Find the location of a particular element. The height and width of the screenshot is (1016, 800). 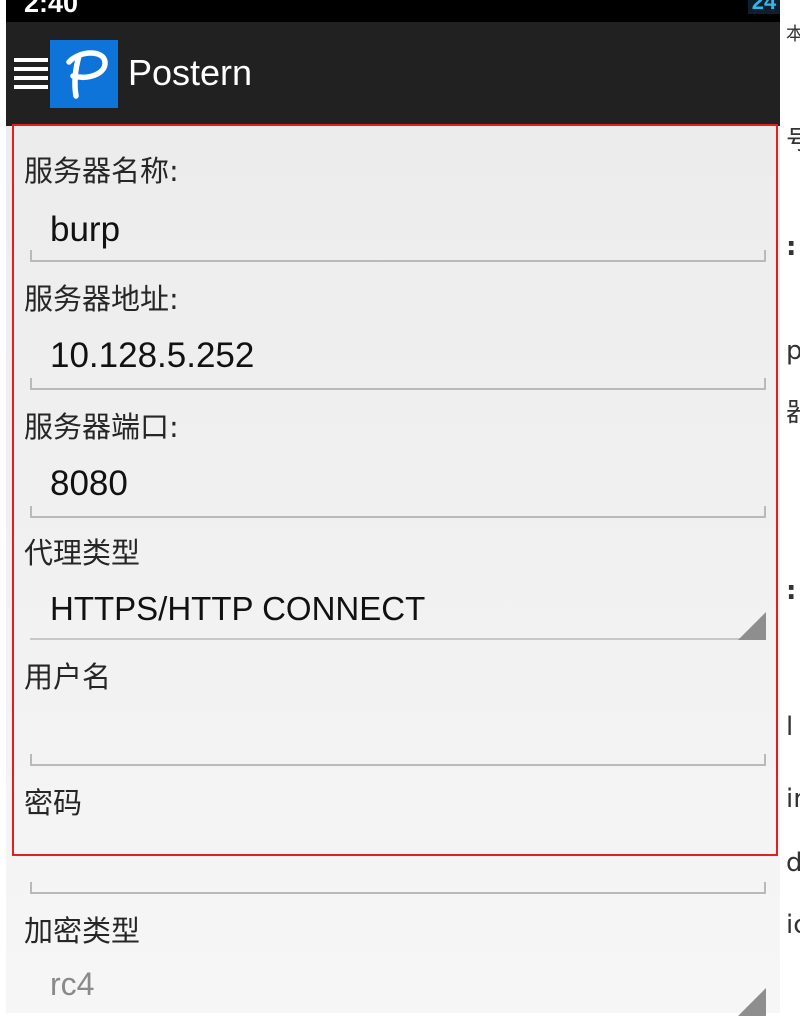

password-underline is located at coordinates (398, 888).